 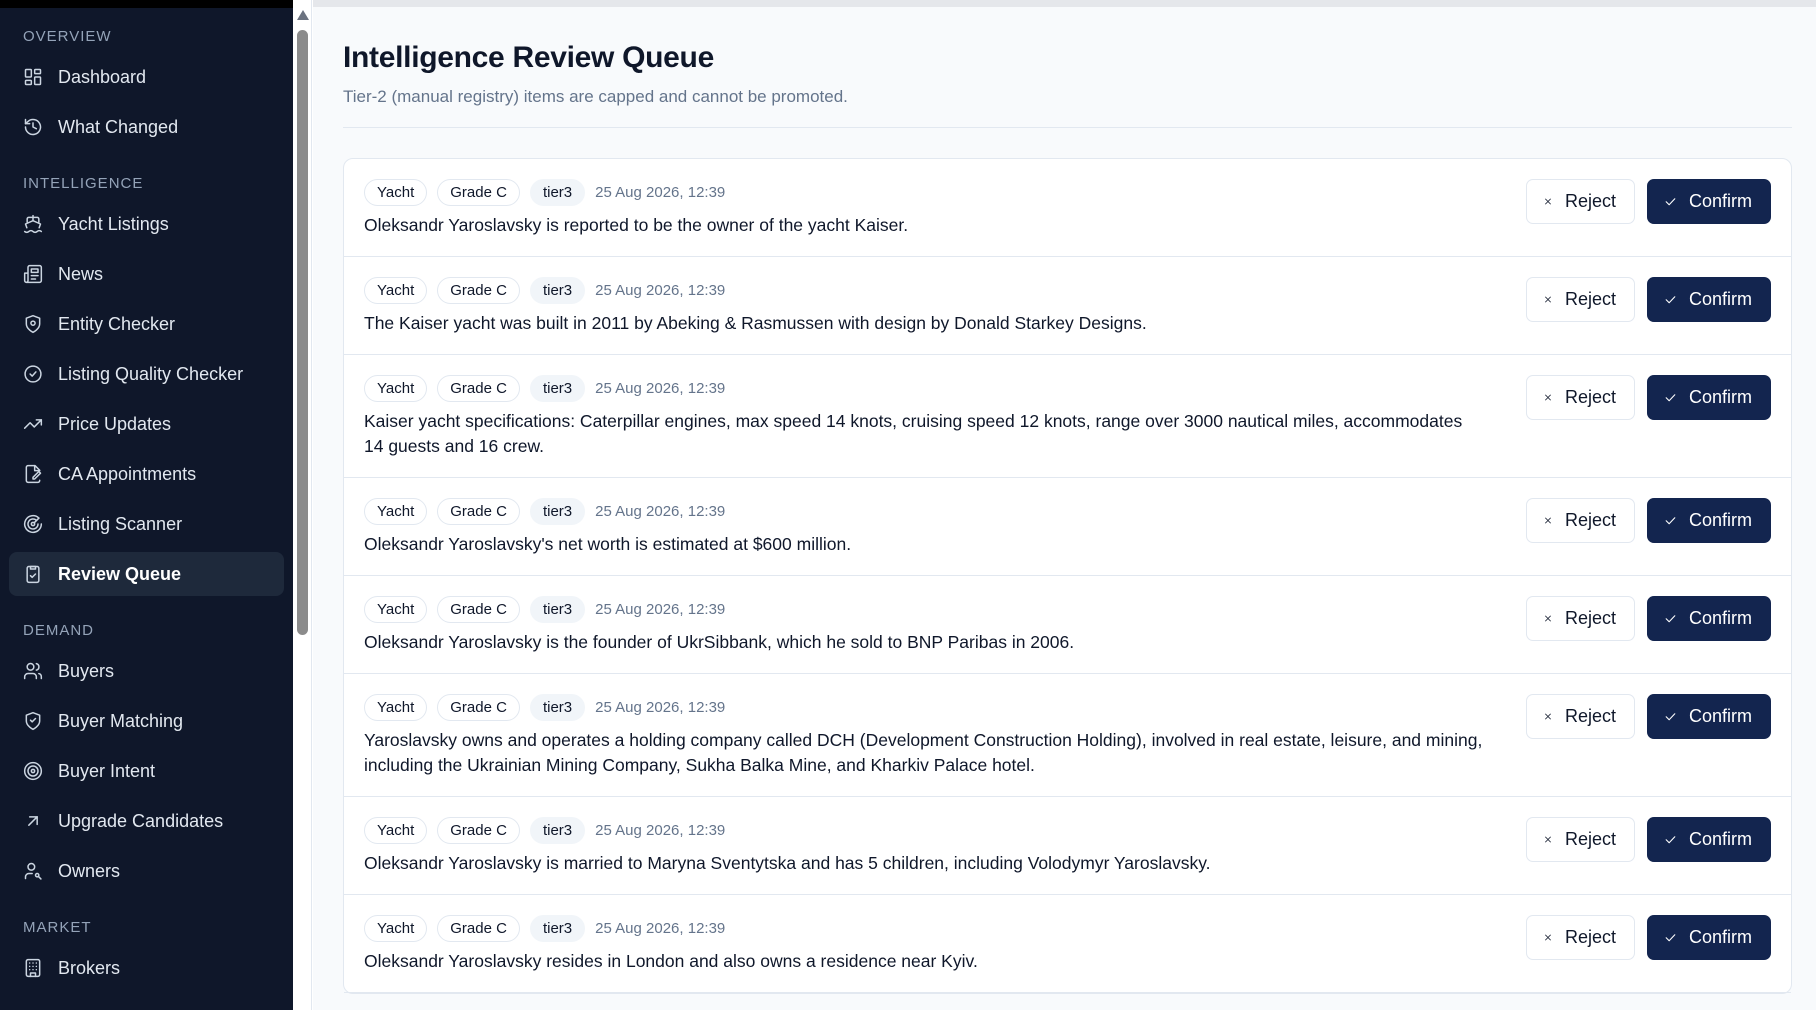 What do you see at coordinates (33, 721) in the screenshot?
I see `shield-heart-icon` at bounding box center [33, 721].